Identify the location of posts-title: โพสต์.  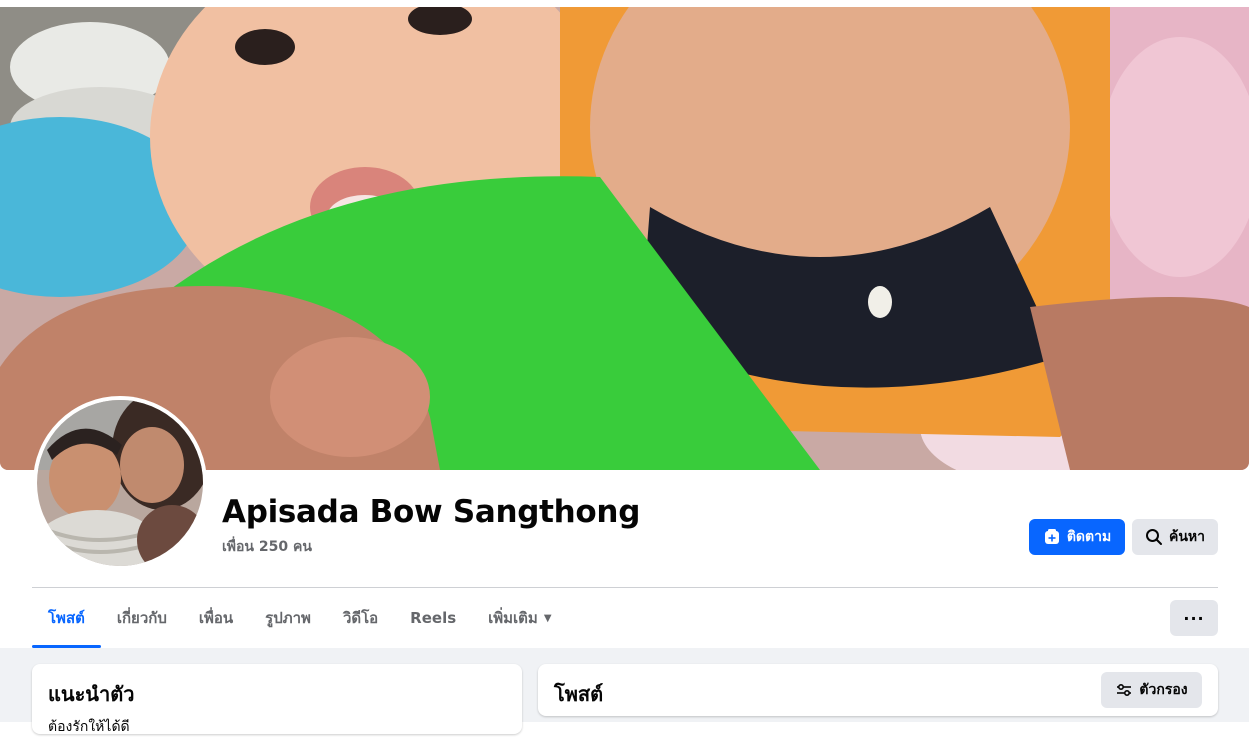
(579, 694).